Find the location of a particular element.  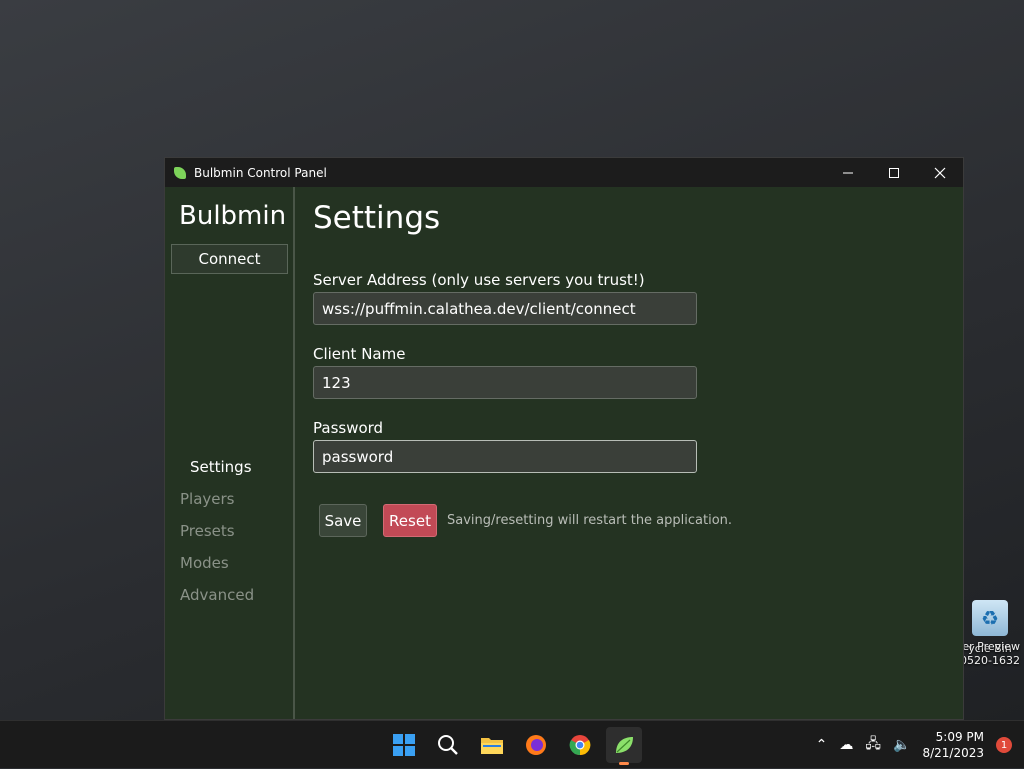

save-button: Save is located at coordinates (343, 520).